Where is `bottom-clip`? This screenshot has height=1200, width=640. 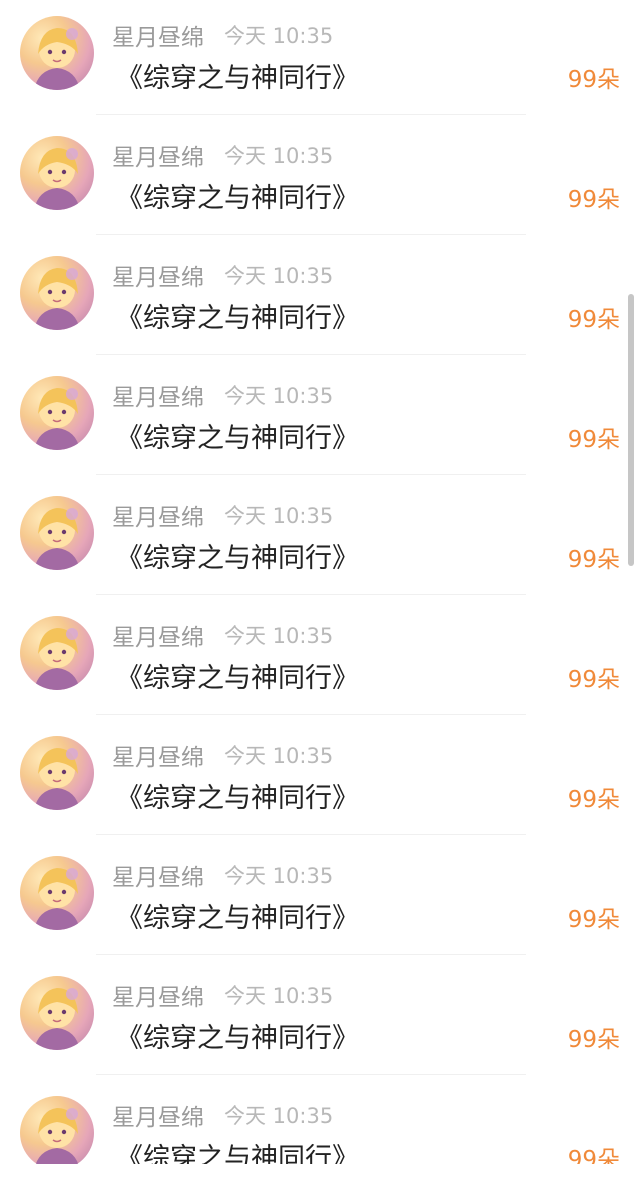
bottom-clip is located at coordinates (320, 1178).